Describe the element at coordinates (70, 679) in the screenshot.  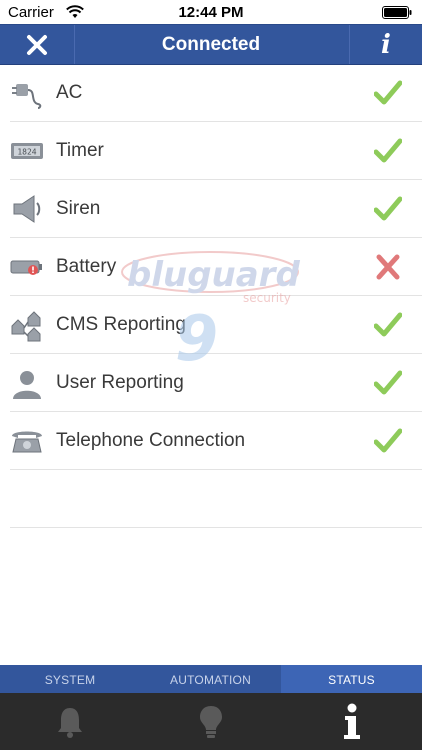
I see `tab-system: SYSTEM` at that location.